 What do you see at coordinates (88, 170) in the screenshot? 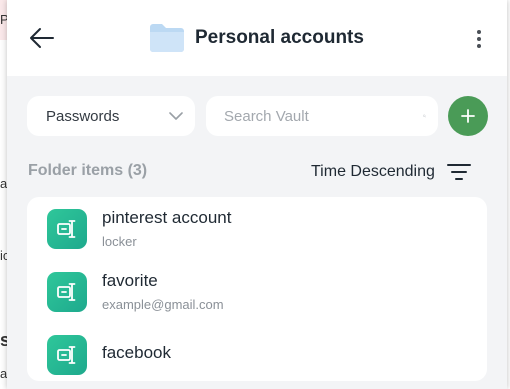
I see `folder-item-count: Folder items (3)` at bounding box center [88, 170].